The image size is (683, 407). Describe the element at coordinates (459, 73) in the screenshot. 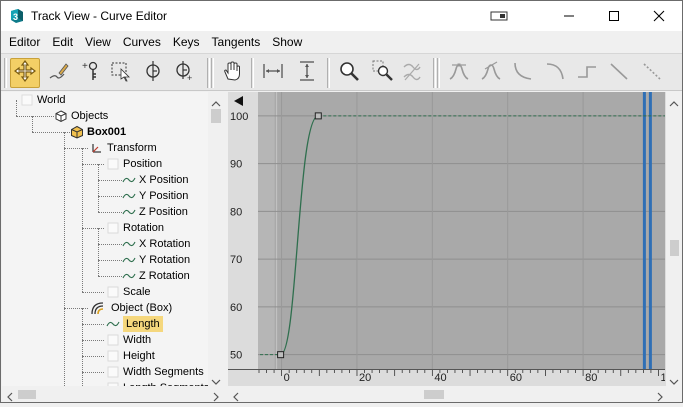

I see `tangent-auto-button` at that location.